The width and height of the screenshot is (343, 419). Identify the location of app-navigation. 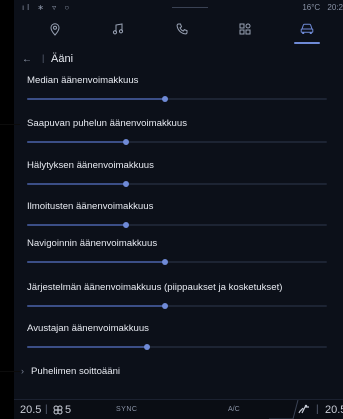
(55, 29).